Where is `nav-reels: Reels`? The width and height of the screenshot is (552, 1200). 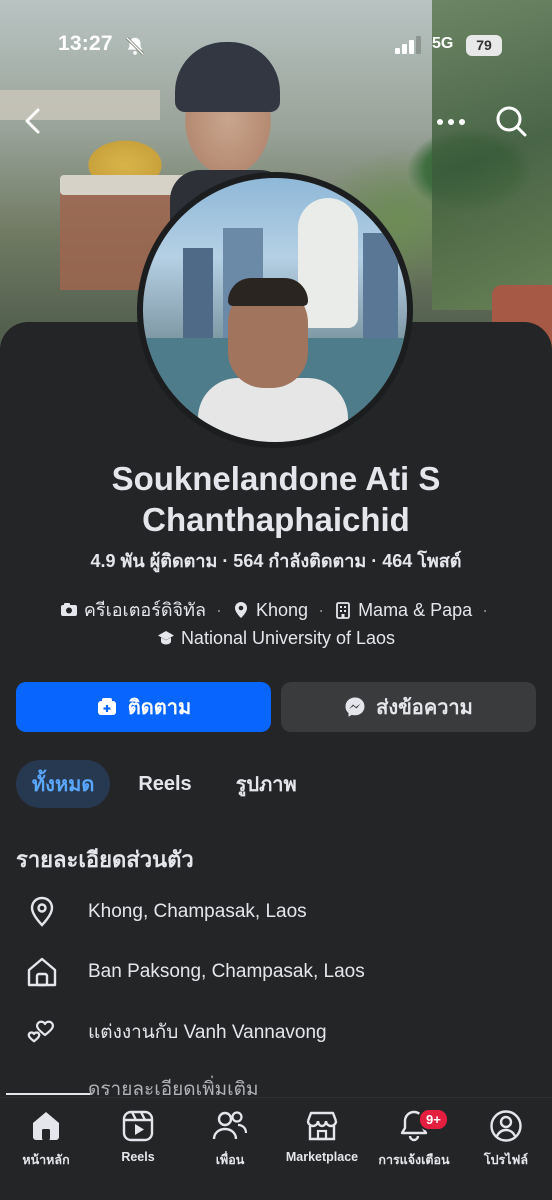
nav-reels: Reels is located at coordinates (138, 1135).